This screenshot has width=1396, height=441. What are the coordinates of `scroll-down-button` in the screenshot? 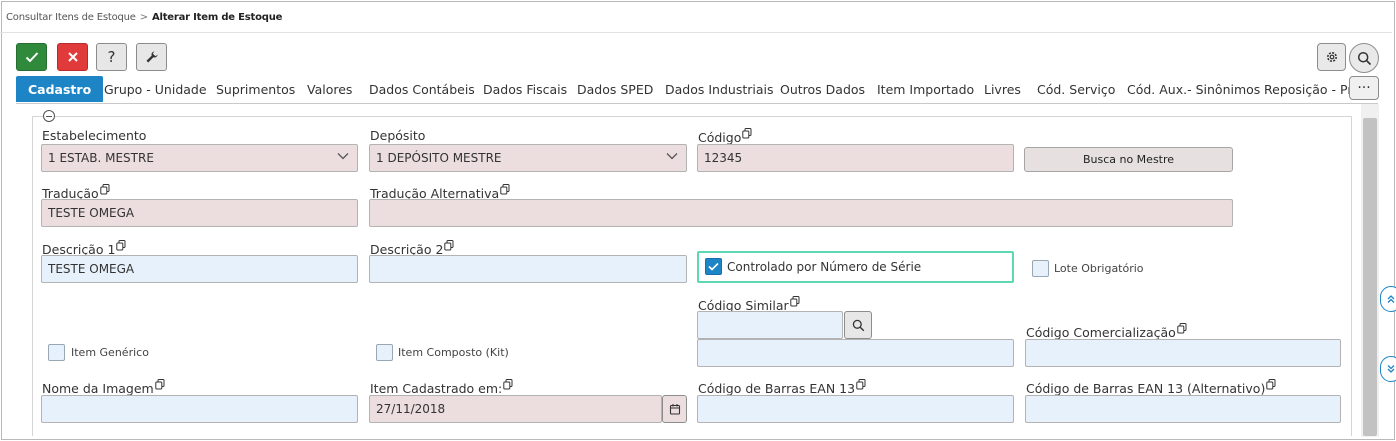 It's located at (1388, 369).